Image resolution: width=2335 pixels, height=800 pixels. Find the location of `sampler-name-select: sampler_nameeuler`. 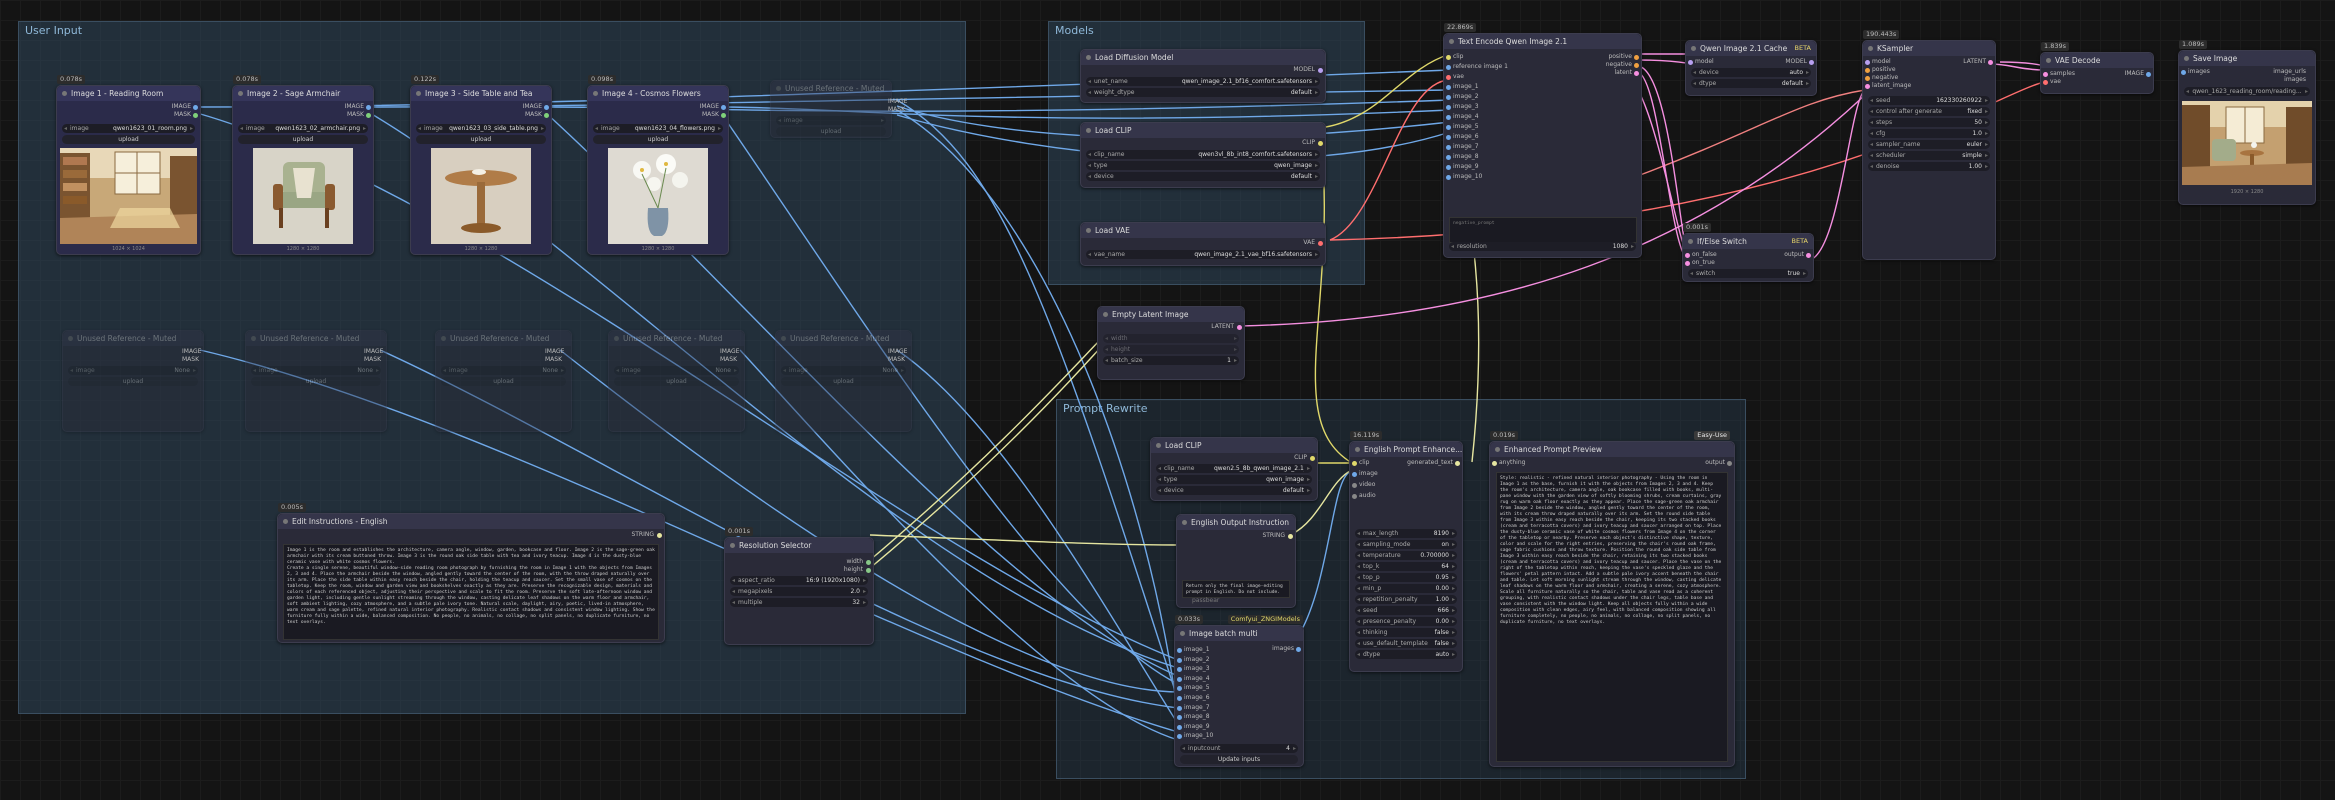

sampler-name-select: sampler_nameeuler is located at coordinates (1929, 144).